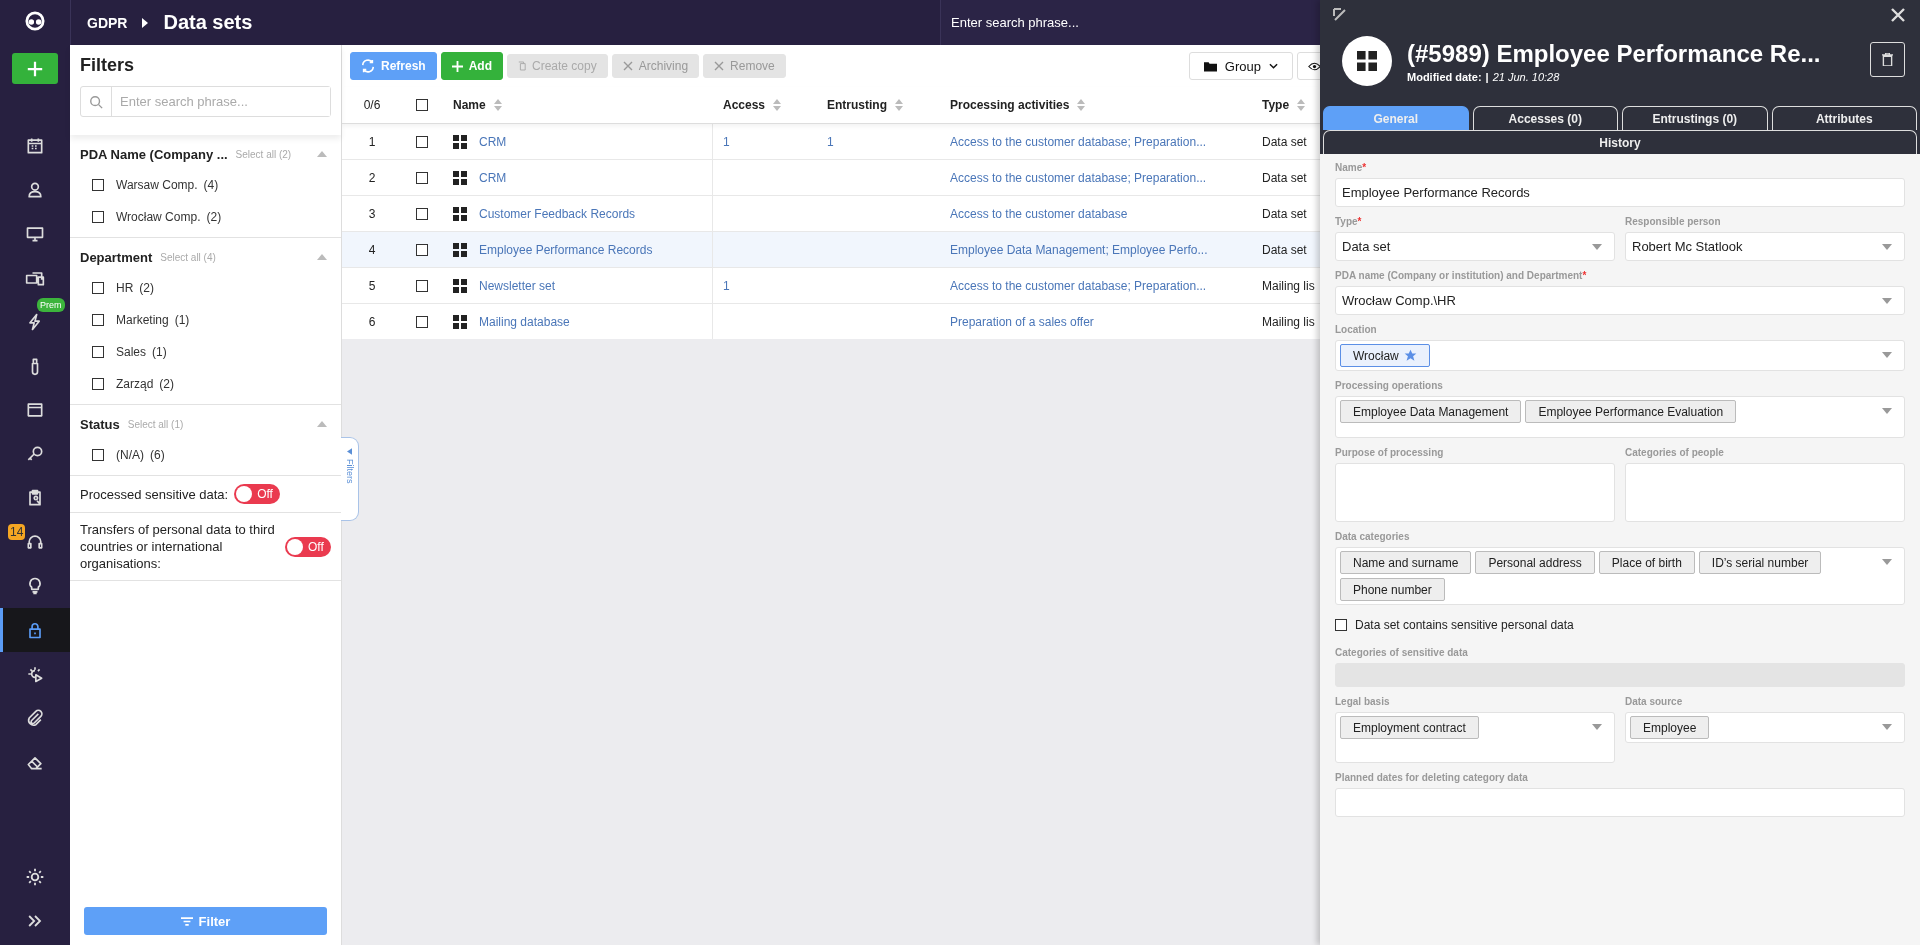  Describe the element at coordinates (1475, 246) in the screenshot. I see `select-field: Data set` at that location.